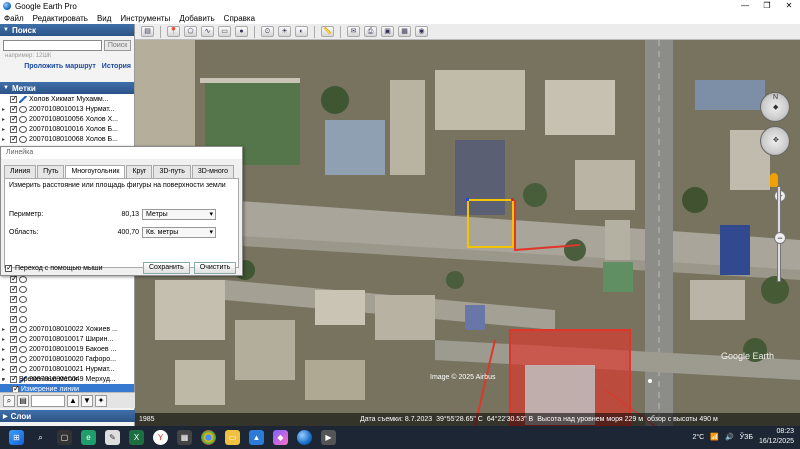  What do you see at coordinates (88, 437) in the screenshot?
I see `edge-icon: e` at bounding box center [88, 437].